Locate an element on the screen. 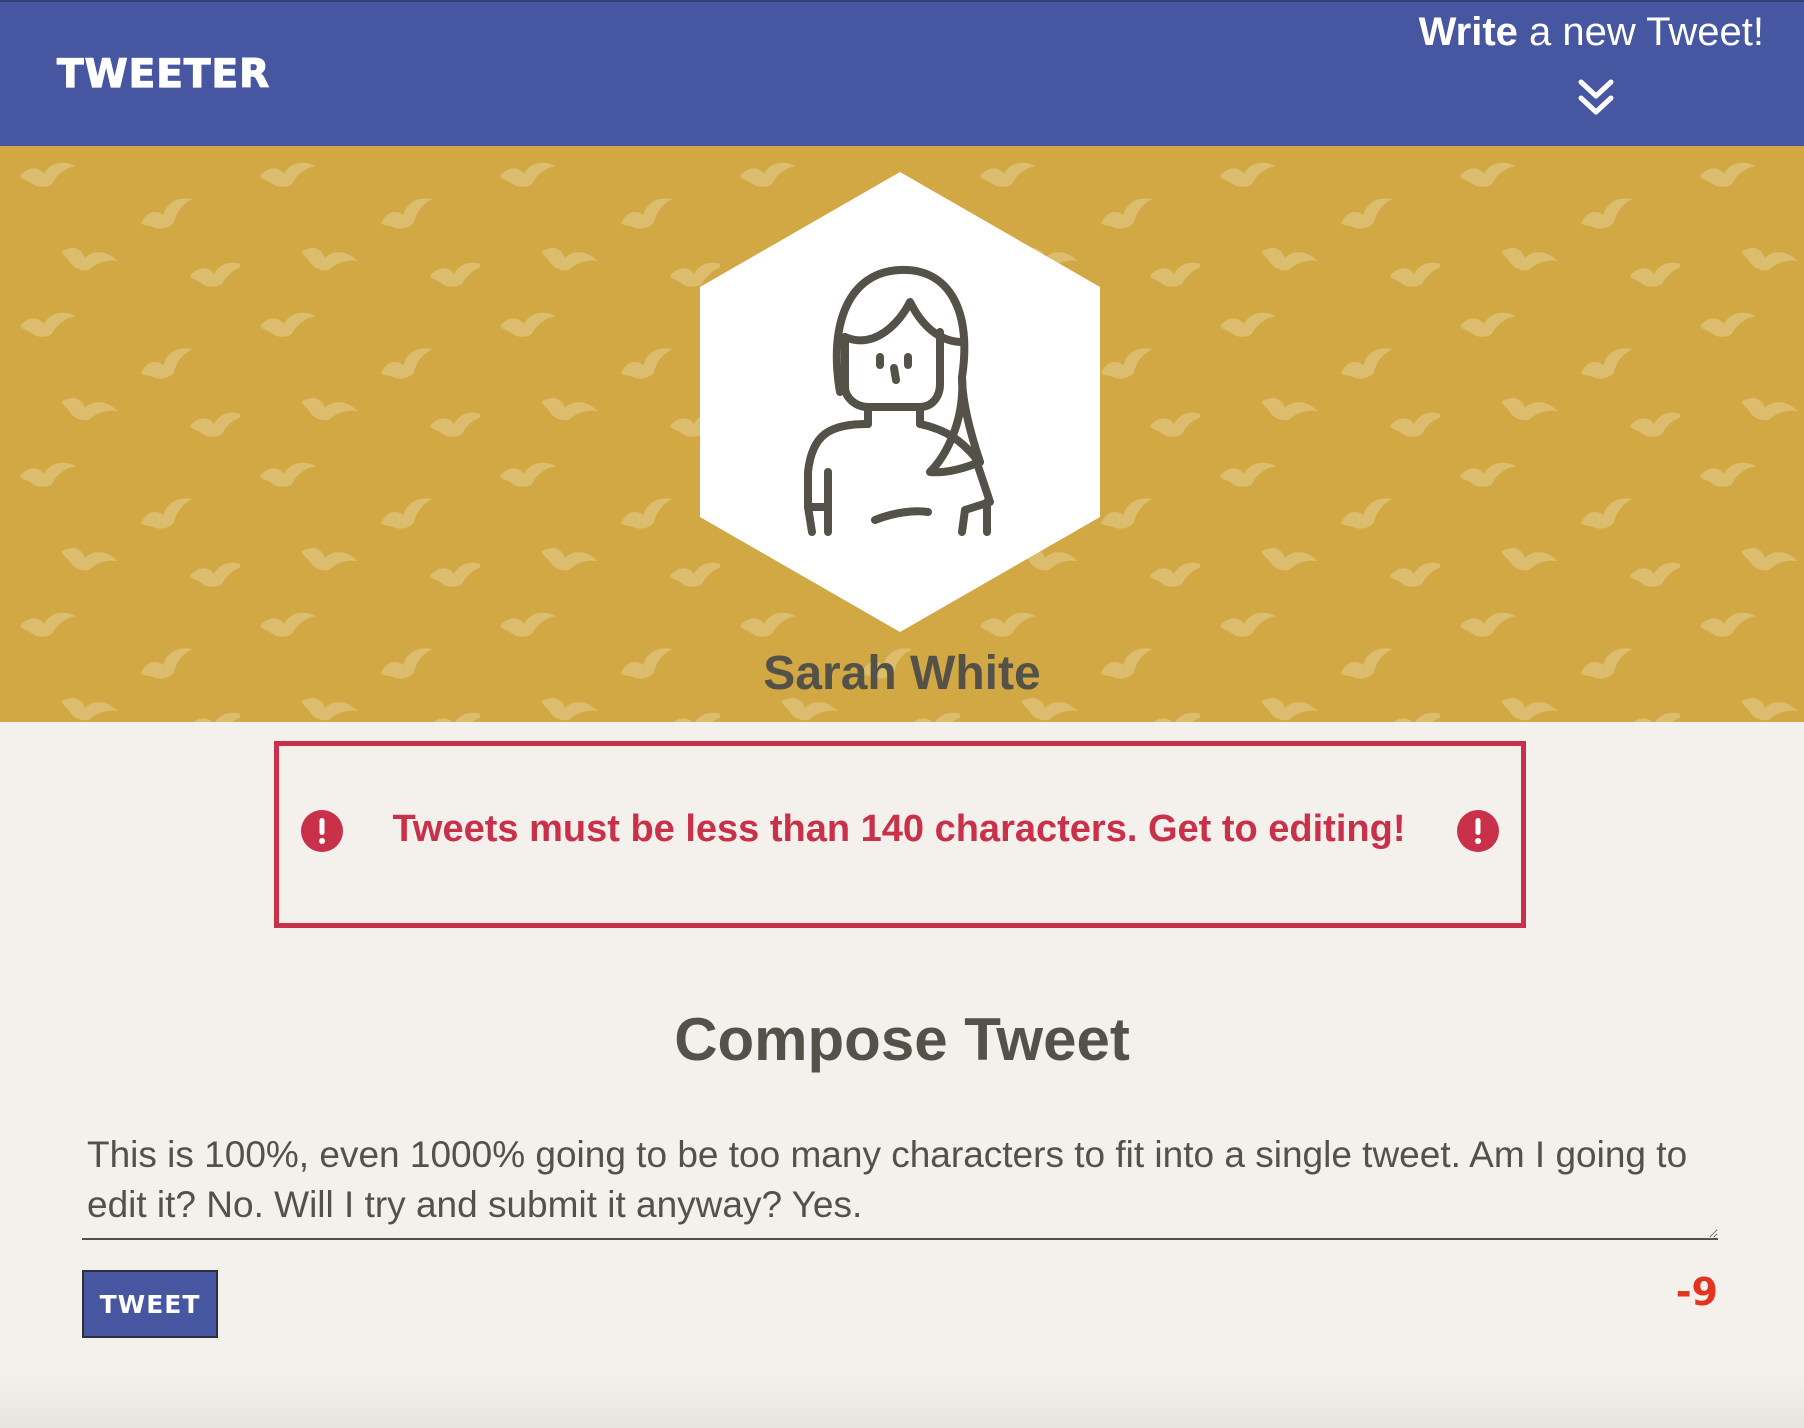 The height and width of the screenshot is (1428, 1804). write-new-tweet-label: Write a new Tweet! is located at coordinates (1591, 32).